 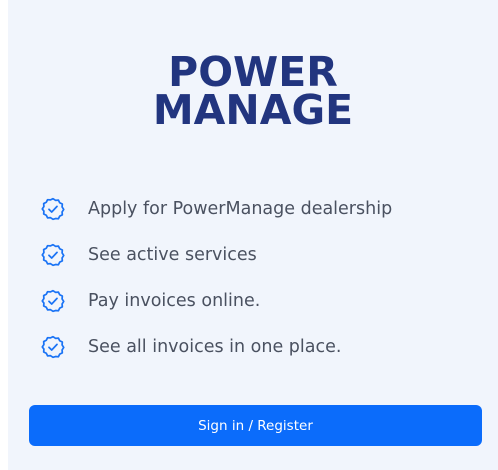 I want to click on feature-item: See active services, so click(x=216, y=255).